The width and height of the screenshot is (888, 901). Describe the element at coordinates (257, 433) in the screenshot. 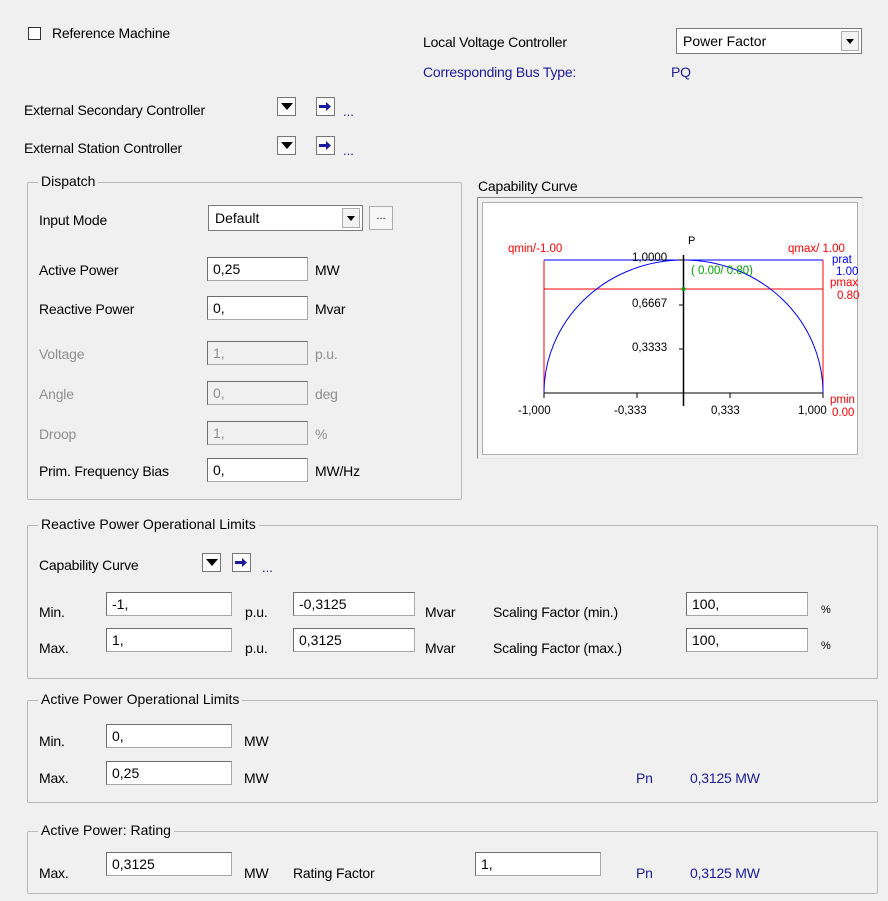

I see `droop-input: 1,` at that location.